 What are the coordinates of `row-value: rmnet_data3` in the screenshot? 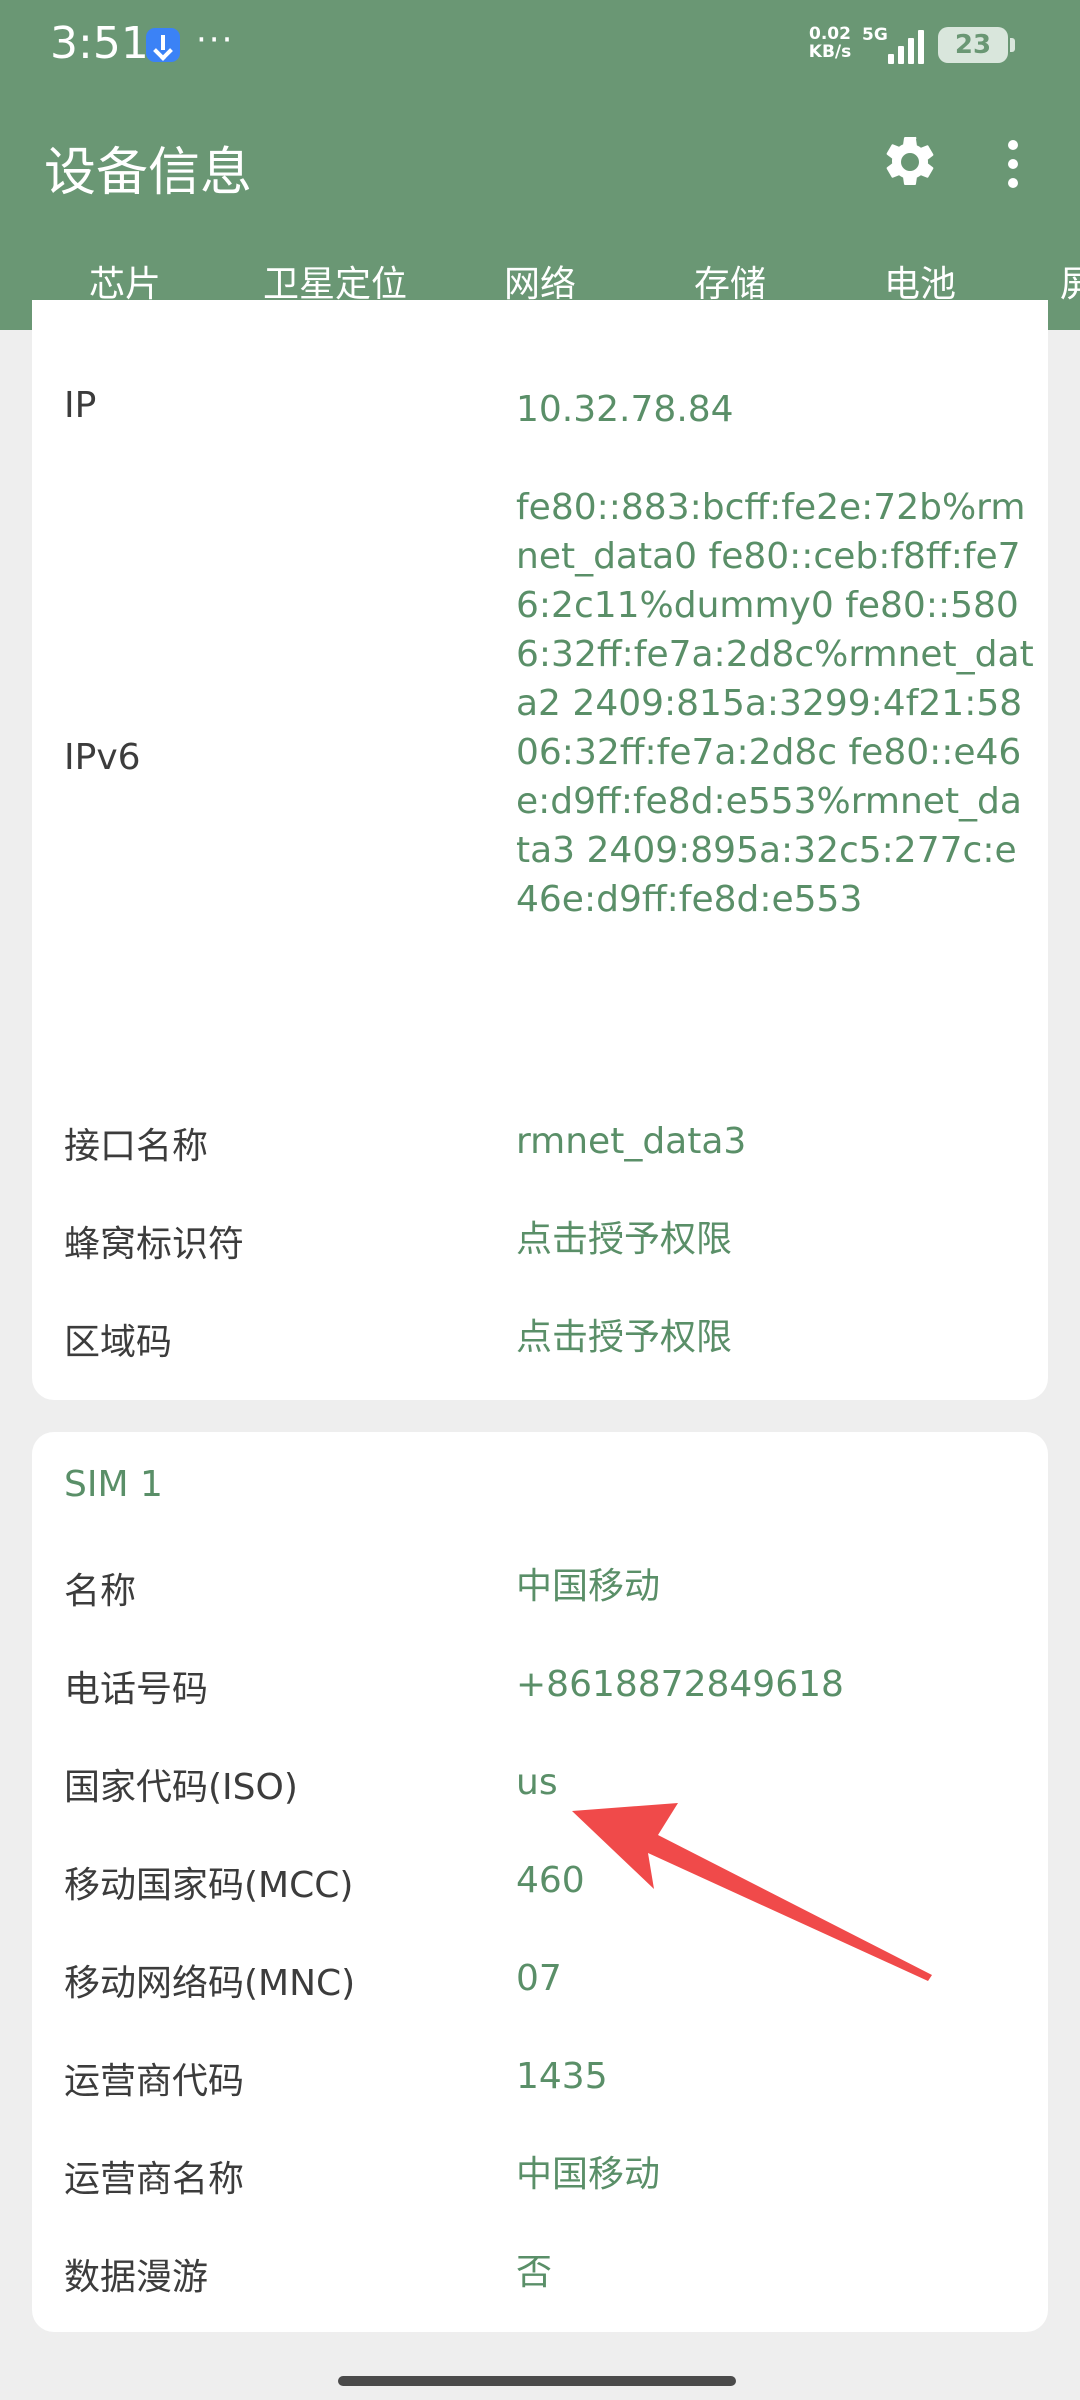 It's located at (631, 1141).